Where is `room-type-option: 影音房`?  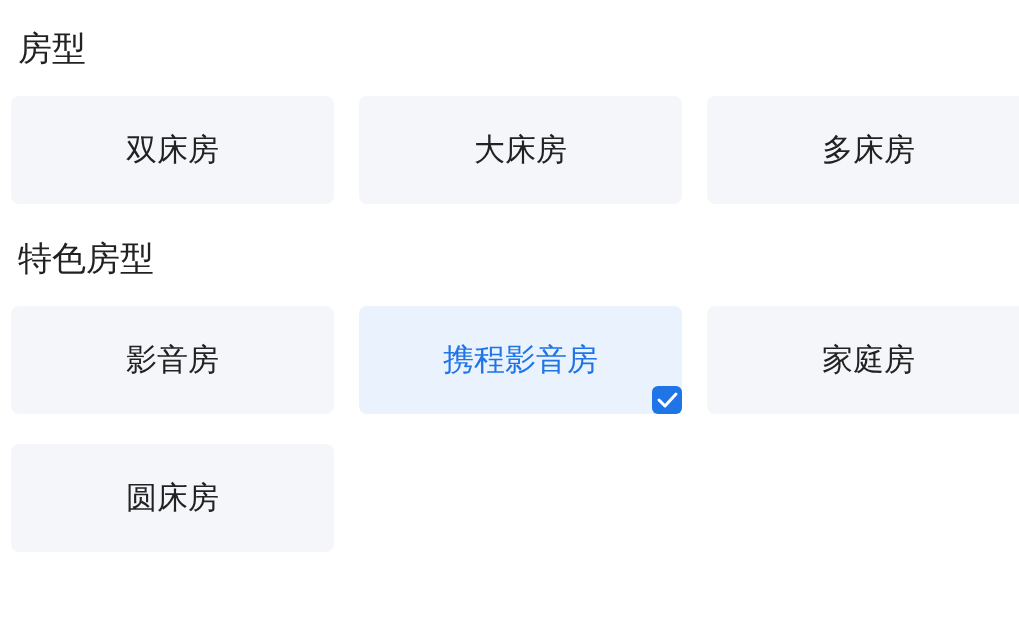
room-type-option: 影音房 is located at coordinates (172, 360).